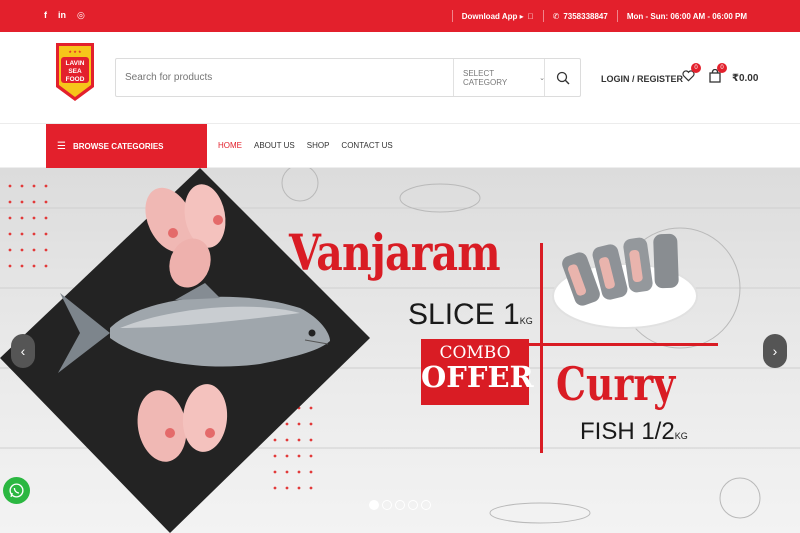 This screenshot has height=533, width=800. I want to click on offer-label: OFFER, so click(477, 377).